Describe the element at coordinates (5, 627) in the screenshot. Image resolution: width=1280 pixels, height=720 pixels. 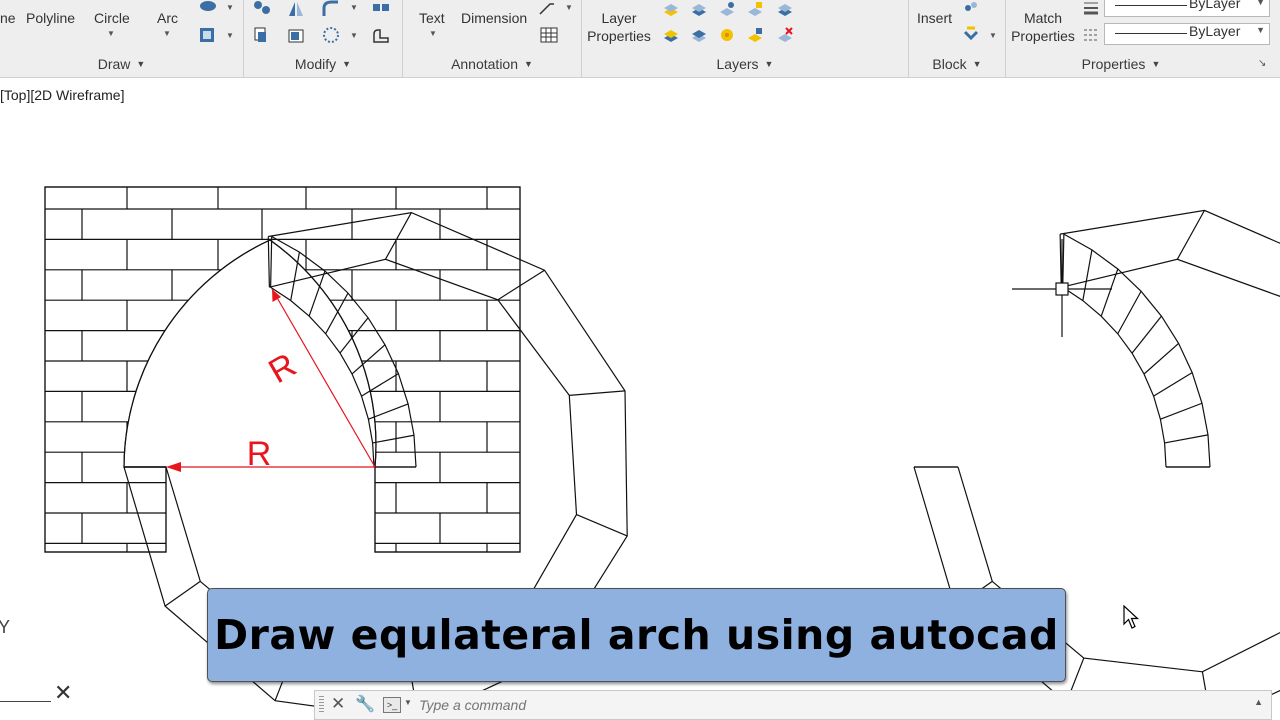
I see `ucs-y-axis-label: Y` at that location.